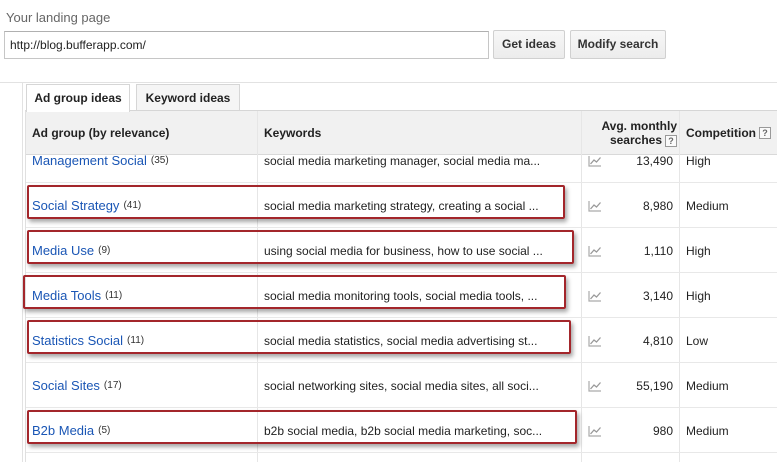  What do you see at coordinates (159, 160) in the screenshot?
I see `ad-group-count: (35)` at bounding box center [159, 160].